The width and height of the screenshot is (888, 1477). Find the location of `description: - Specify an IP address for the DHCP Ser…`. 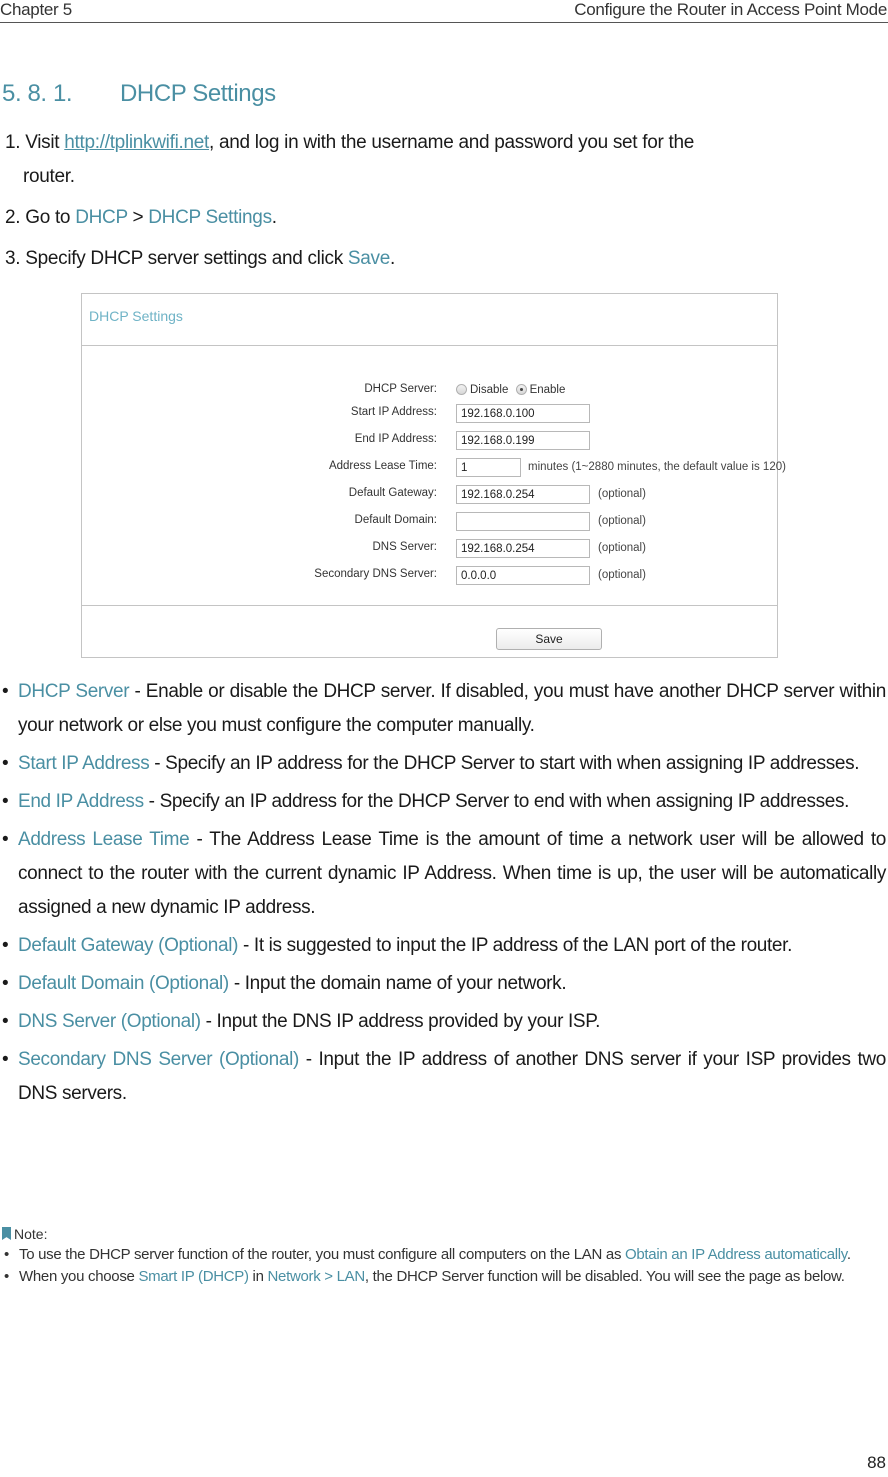

description: - Specify an IP address for the DHCP Ser… is located at coordinates (496, 801).